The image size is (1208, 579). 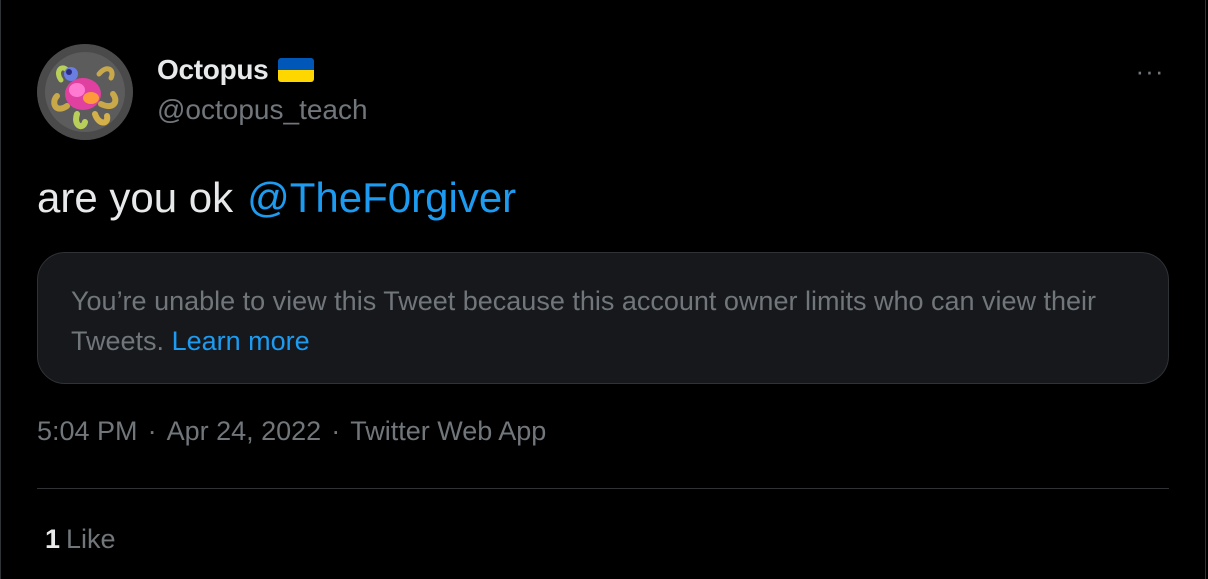 What do you see at coordinates (296, 76) in the screenshot?
I see `flag-bottom-stripe` at bounding box center [296, 76].